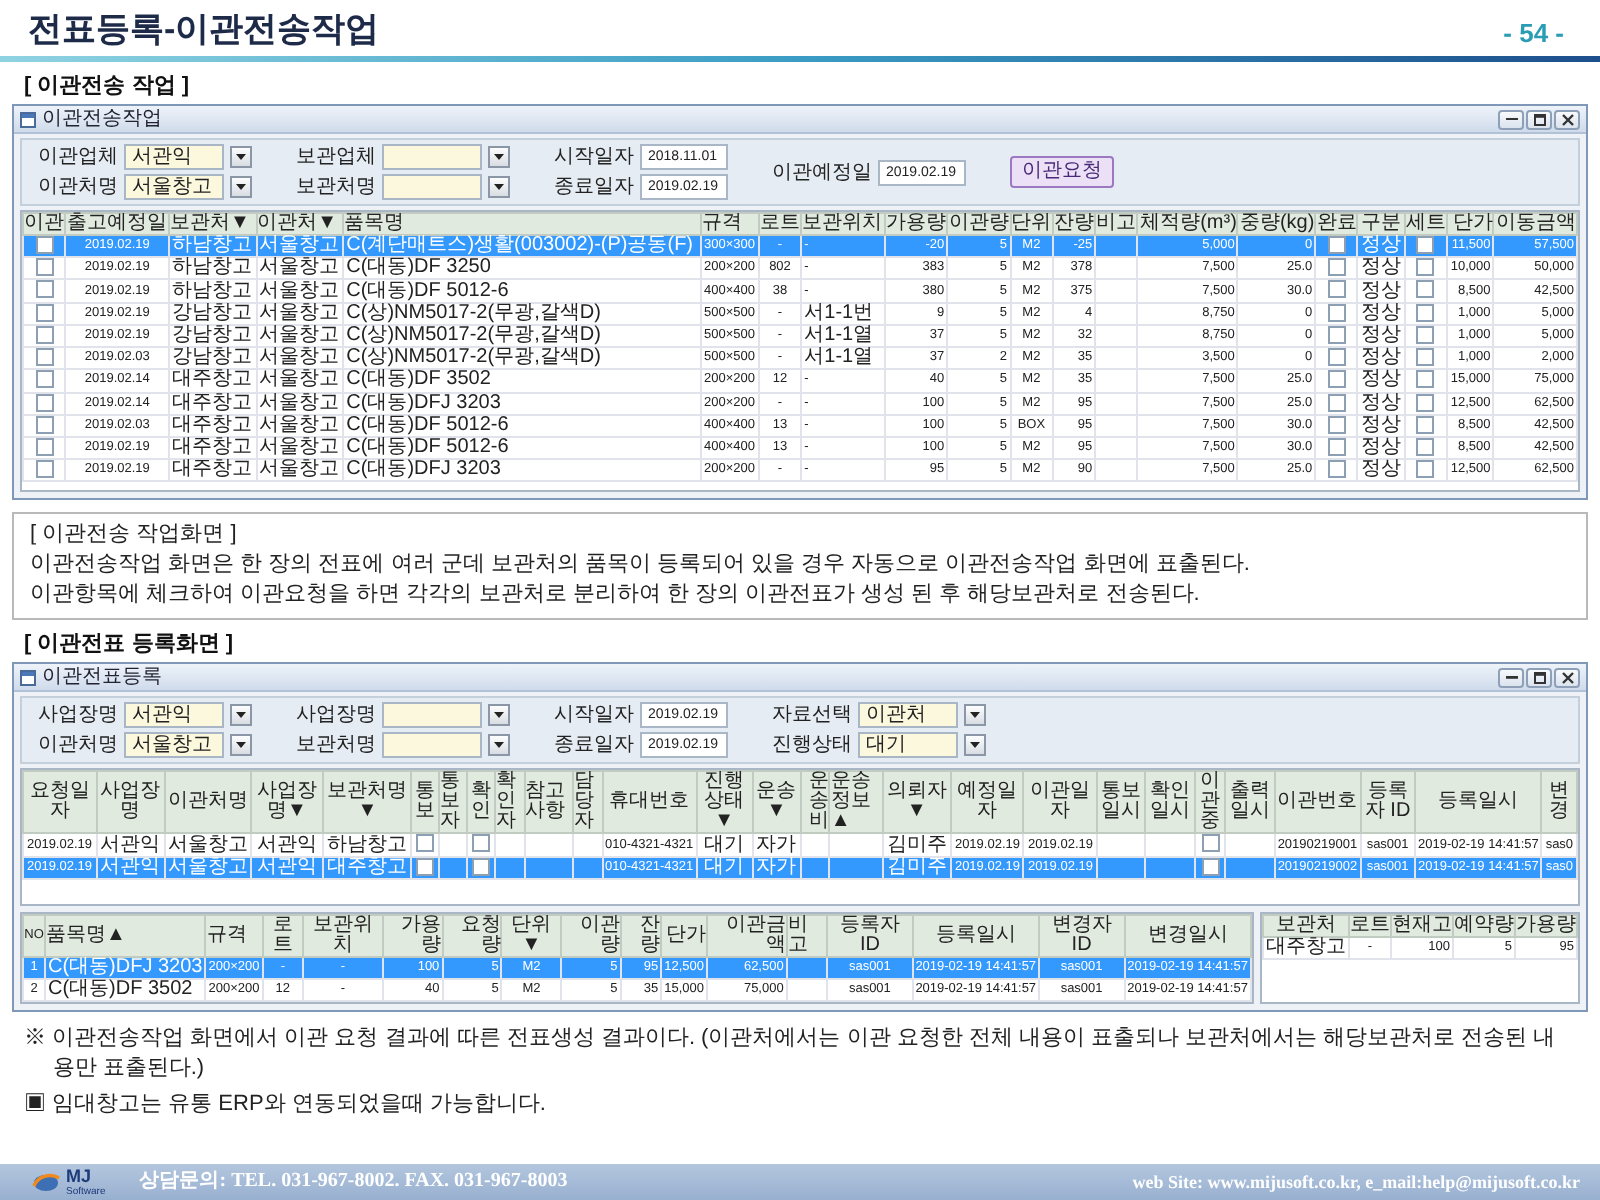  I want to click on column-header: 구분, so click(1381, 224).